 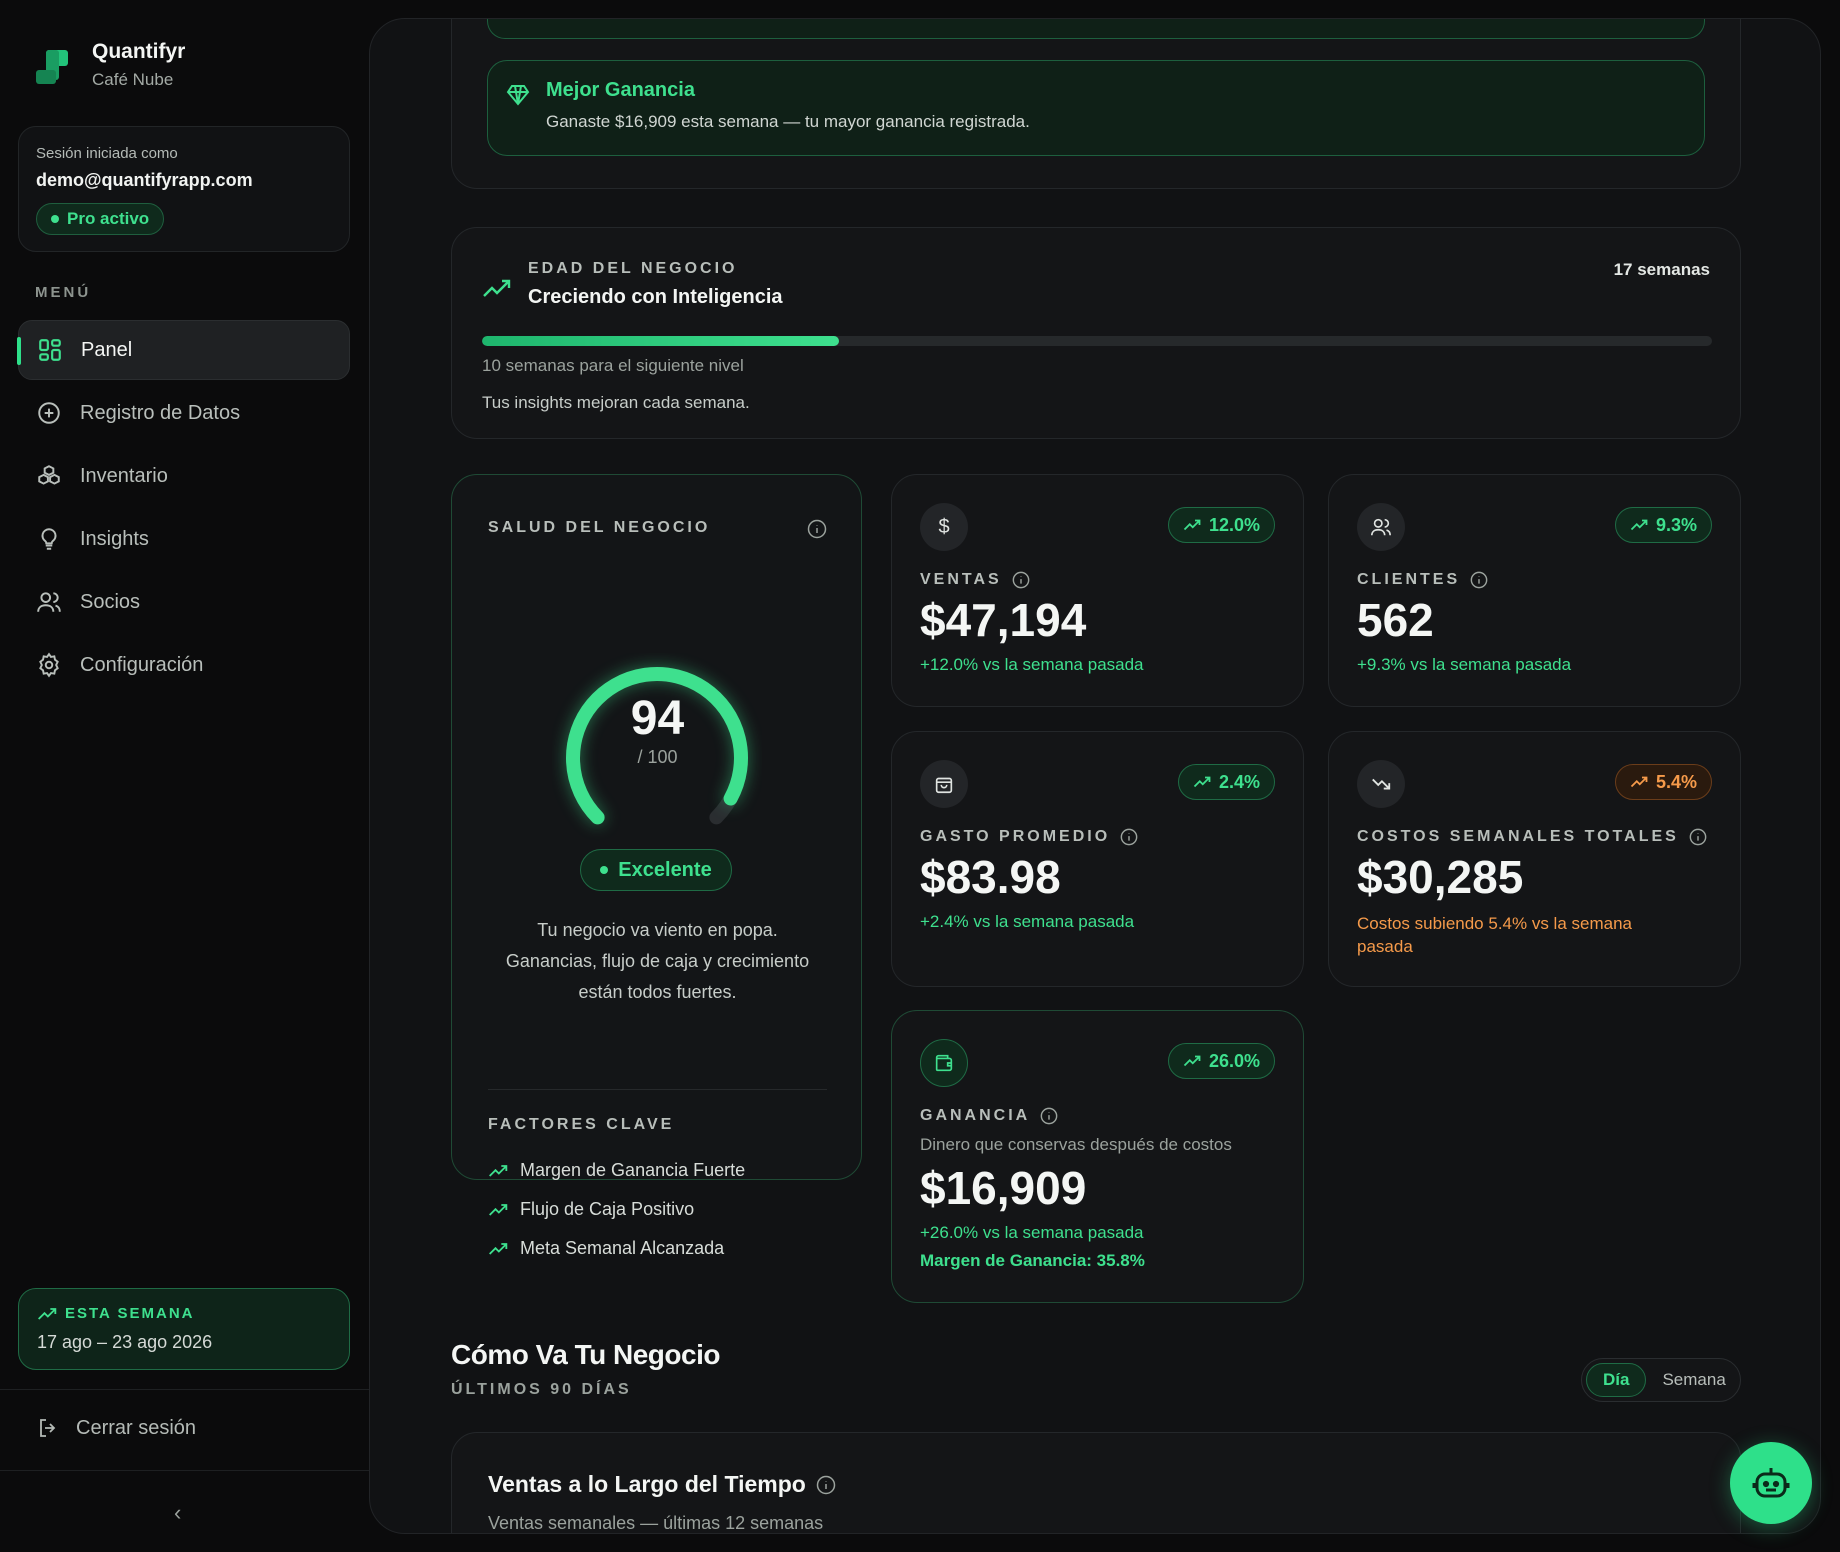 I want to click on change-badge-value: 9.3%, so click(x=1676, y=524).